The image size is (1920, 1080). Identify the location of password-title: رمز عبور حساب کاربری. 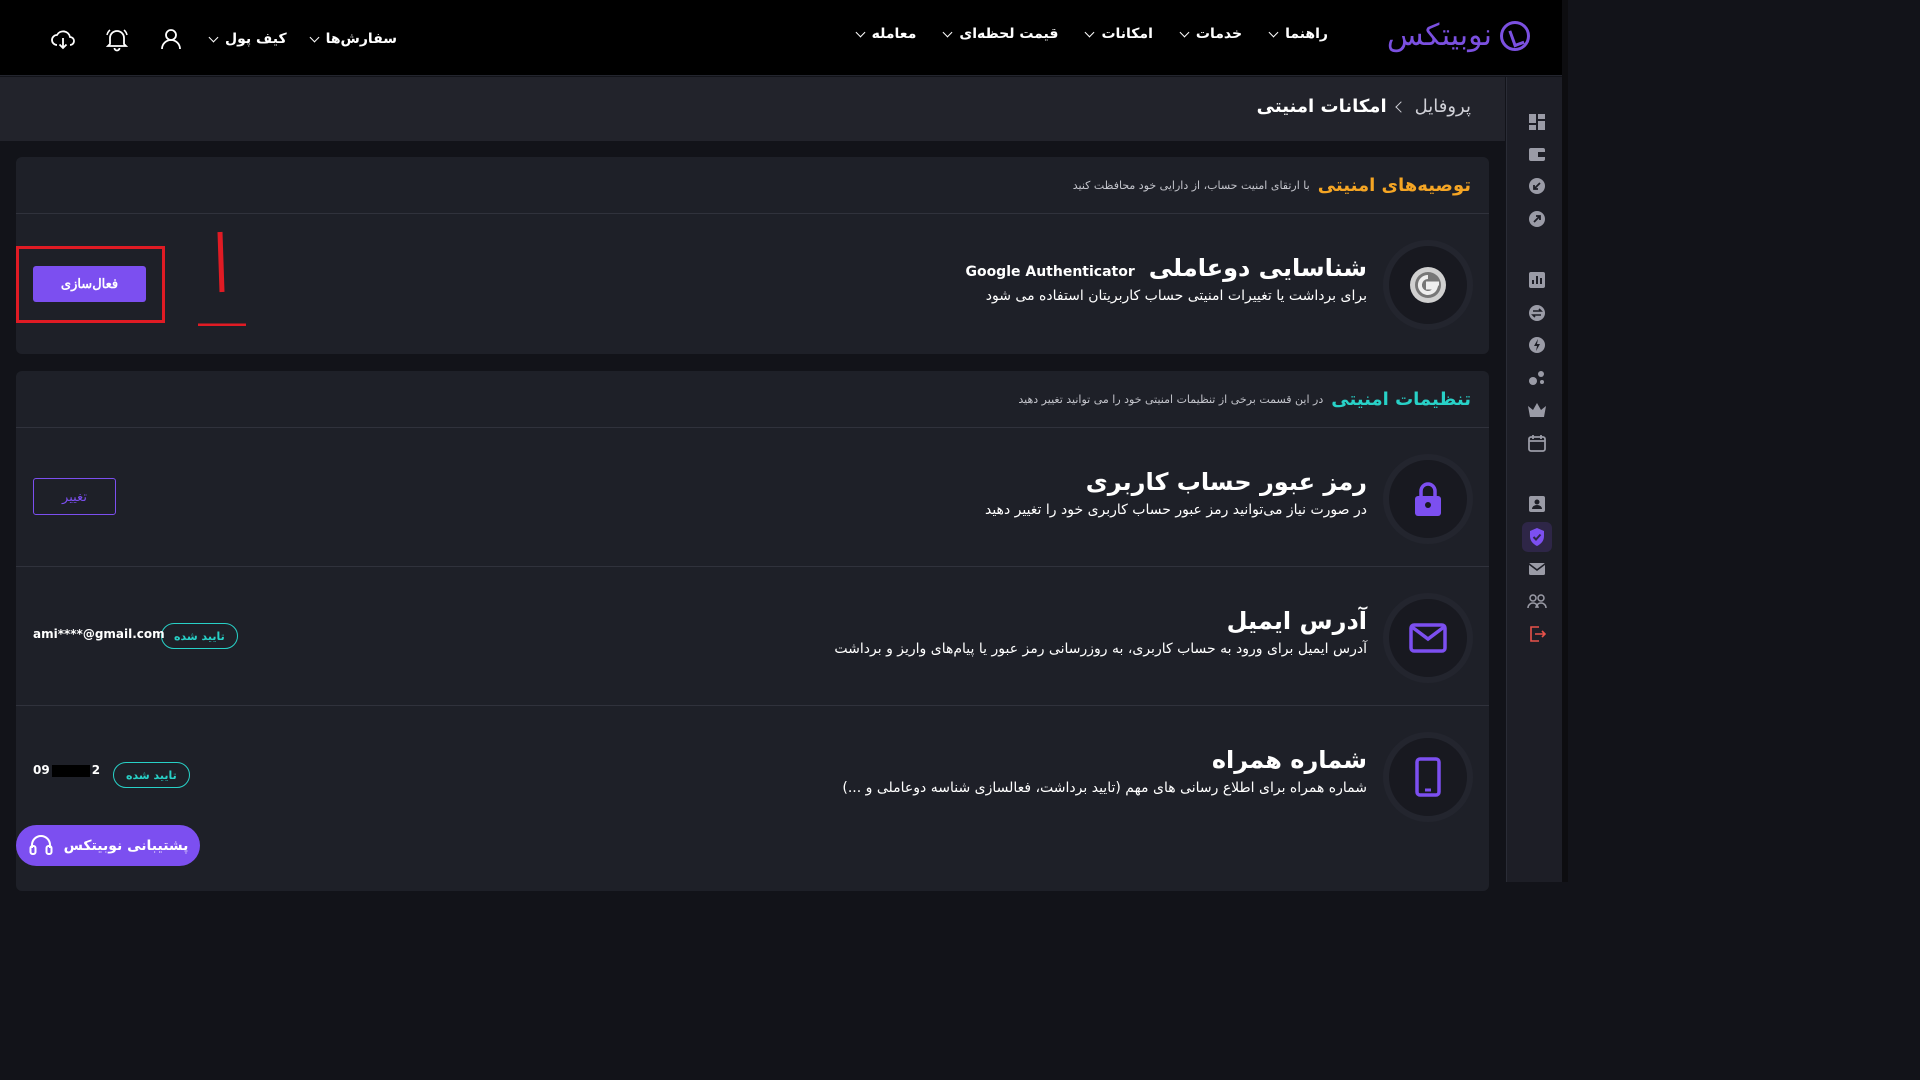
(1226, 482).